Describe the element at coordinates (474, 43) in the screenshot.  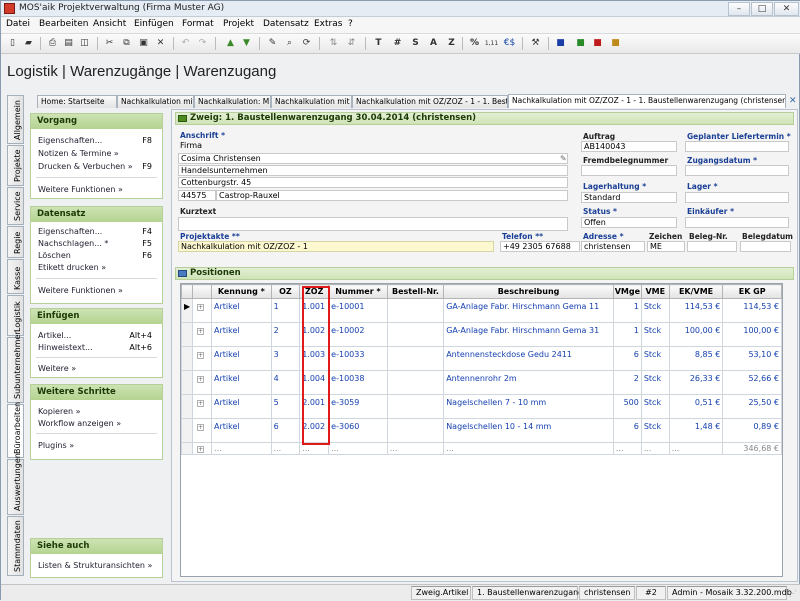
I see `percent-button: %` at that location.